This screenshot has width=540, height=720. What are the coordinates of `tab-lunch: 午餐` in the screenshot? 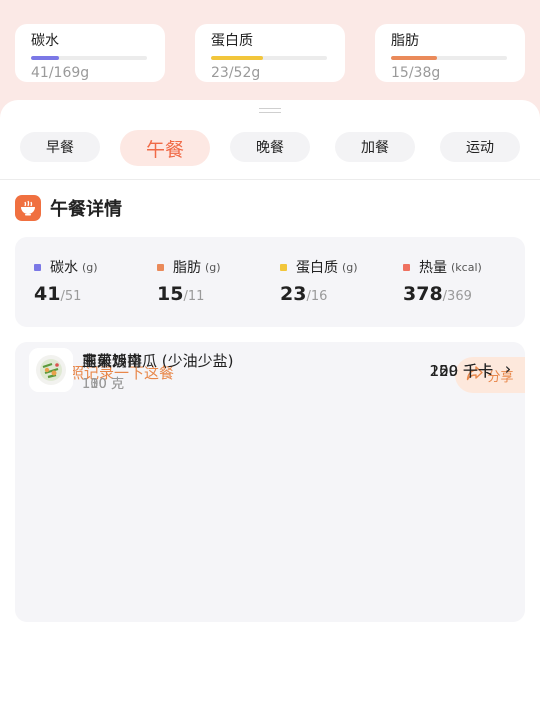 It's located at (165, 148).